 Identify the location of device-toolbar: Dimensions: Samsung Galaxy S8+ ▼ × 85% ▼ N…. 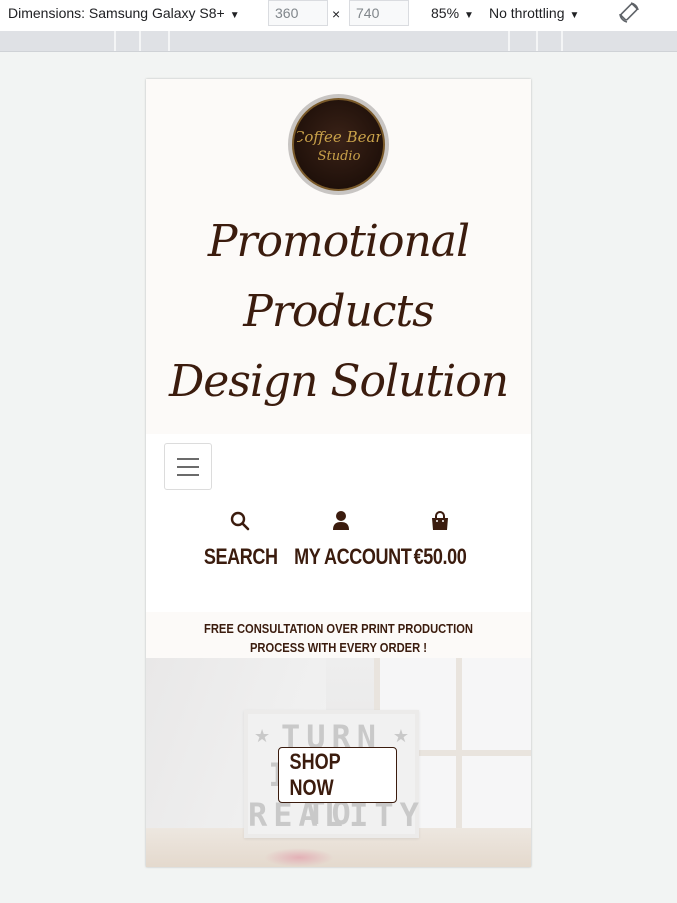
(338, 15).